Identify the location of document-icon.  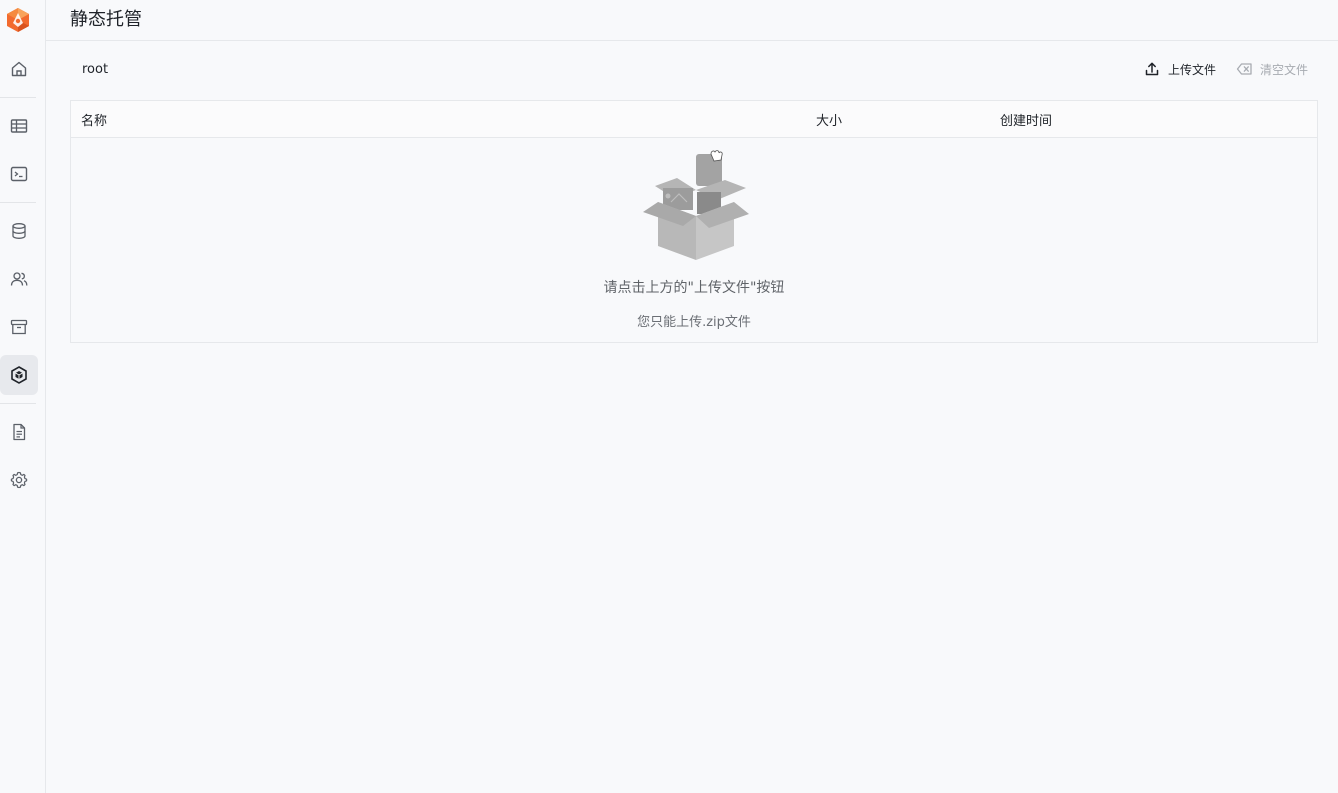
(19, 432).